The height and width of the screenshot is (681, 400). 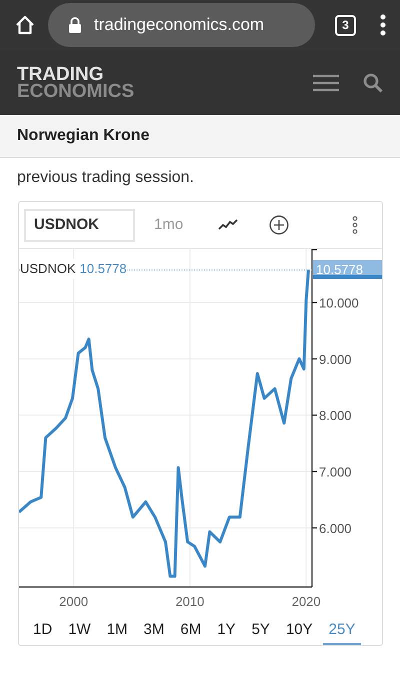 What do you see at coordinates (335, 416) in the screenshot?
I see `y-tick-label: 8.000` at bounding box center [335, 416].